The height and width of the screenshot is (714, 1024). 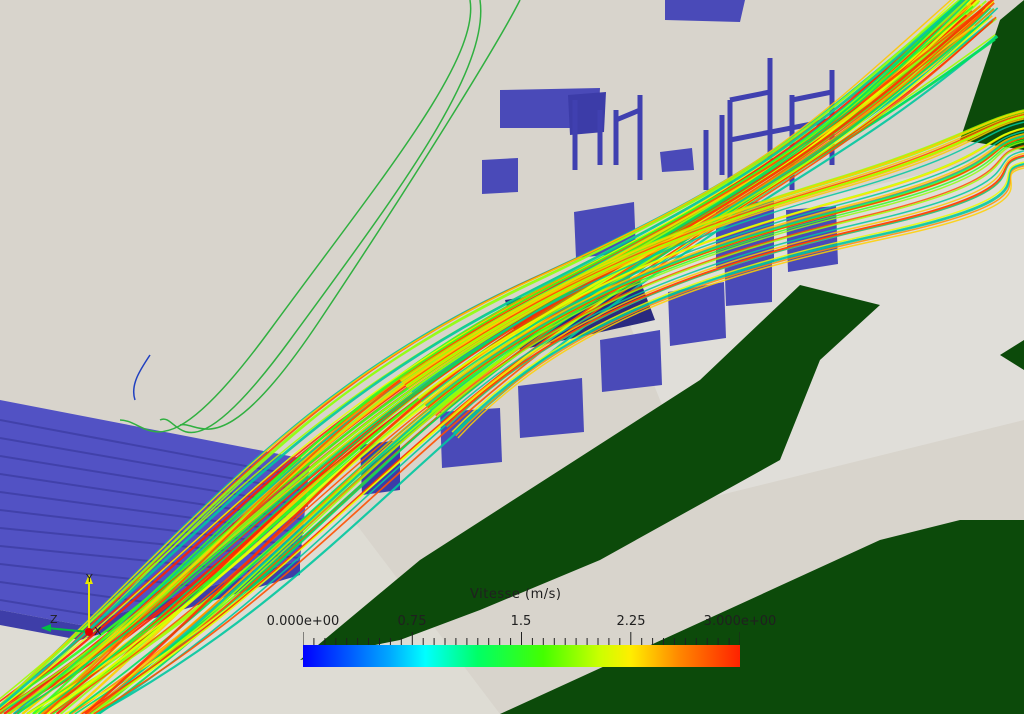 What do you see at coordinates (303, 621) in the screenshot?
I see `colorbar-tick-min: 0.000e+00` at bounding box center [303, 621].